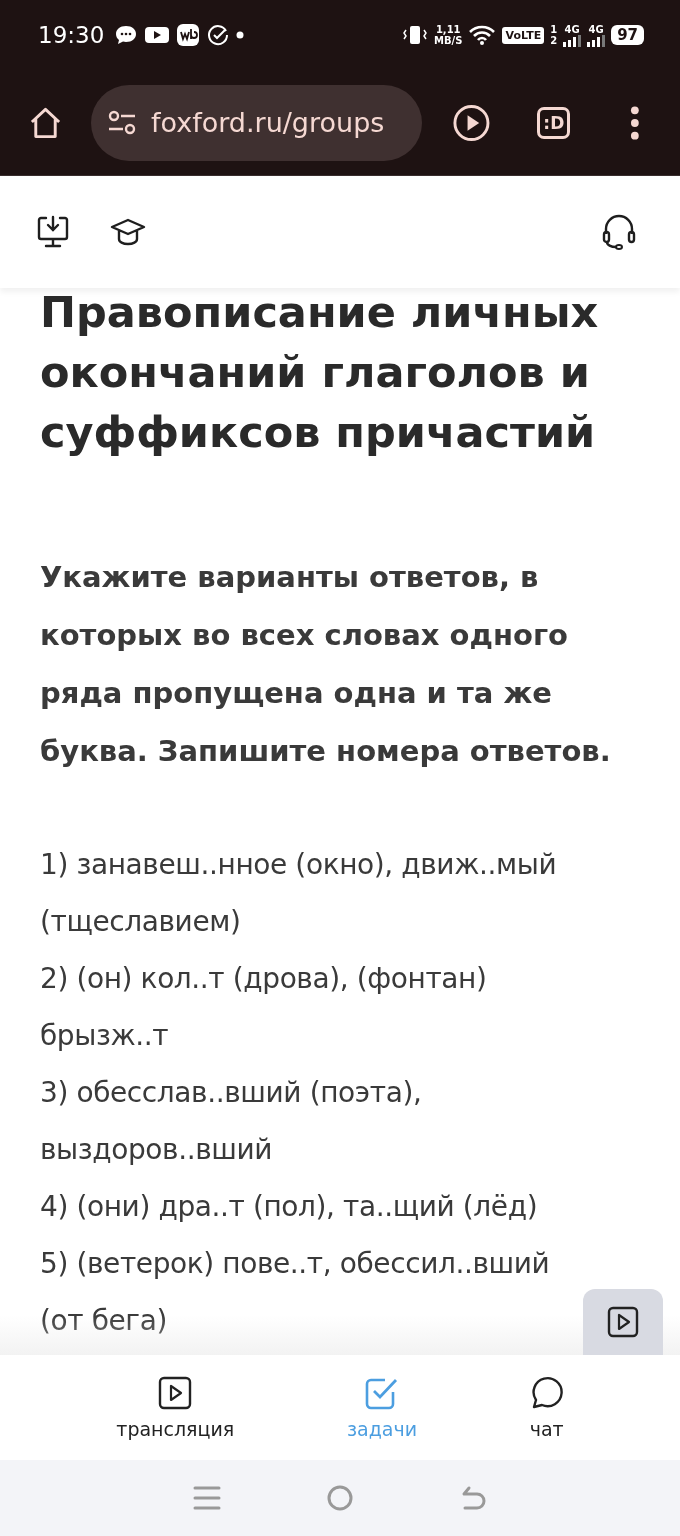  Describe the element at coordinates (309, 1206) in the screenshot. I see `answer-option: 4) (они) дра..т (пол), та..щий (лёд)` at that location.